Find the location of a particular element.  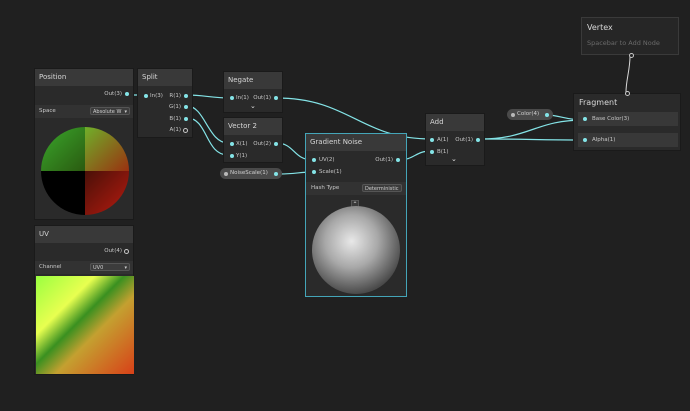

split-out-a-port is located at coordinates (185, 130).